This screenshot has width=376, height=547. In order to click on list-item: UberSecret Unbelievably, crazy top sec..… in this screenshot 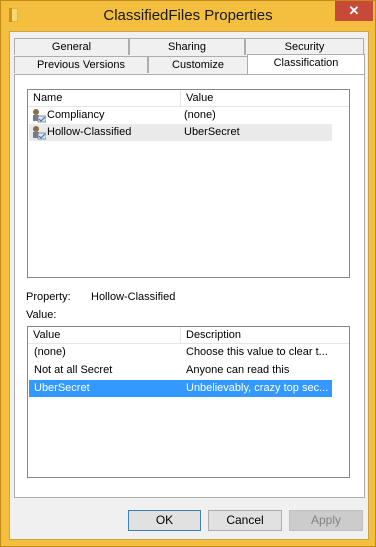, I will do `click(180, 388)`.